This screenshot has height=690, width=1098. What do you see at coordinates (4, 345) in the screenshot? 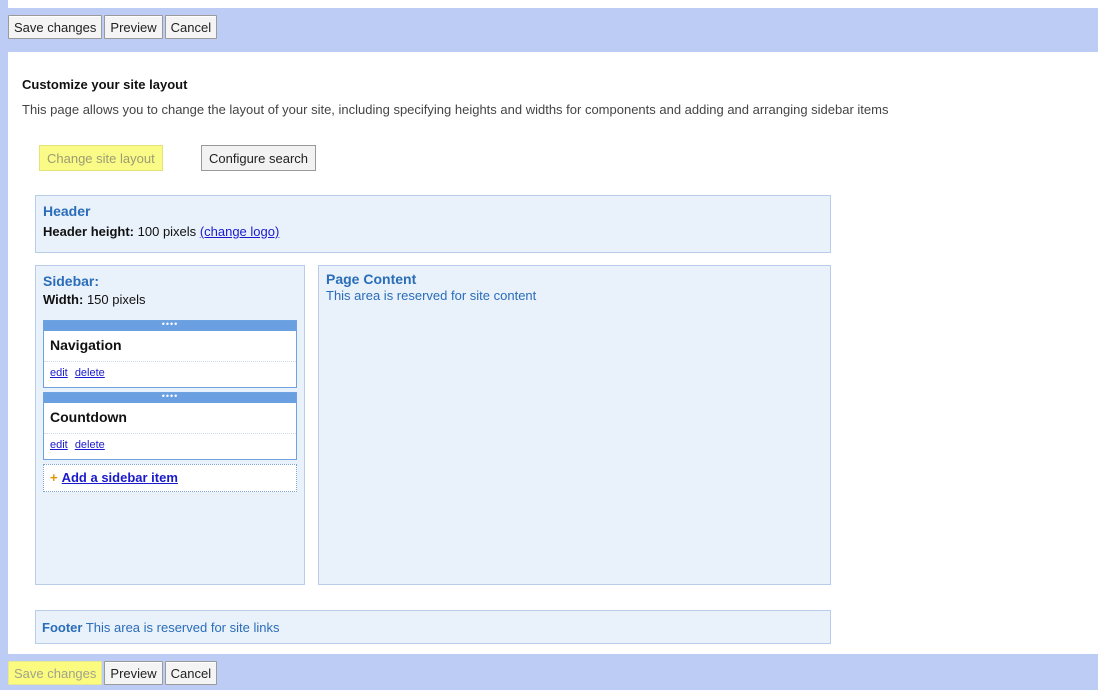
I see `left-frame-rule` at bounding box center [4, 345].